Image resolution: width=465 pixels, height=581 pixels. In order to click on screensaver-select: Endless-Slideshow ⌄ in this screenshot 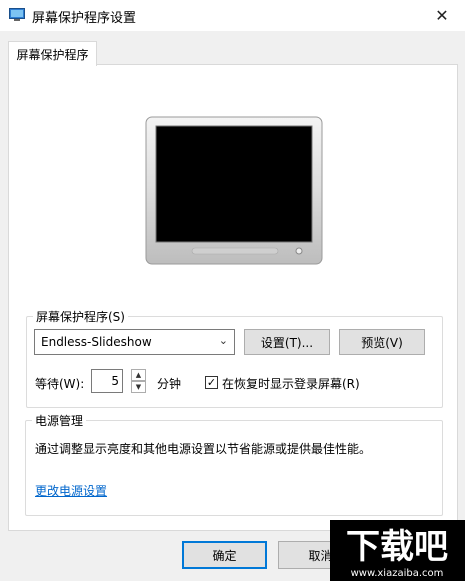, I will do `click(134, 342)`.